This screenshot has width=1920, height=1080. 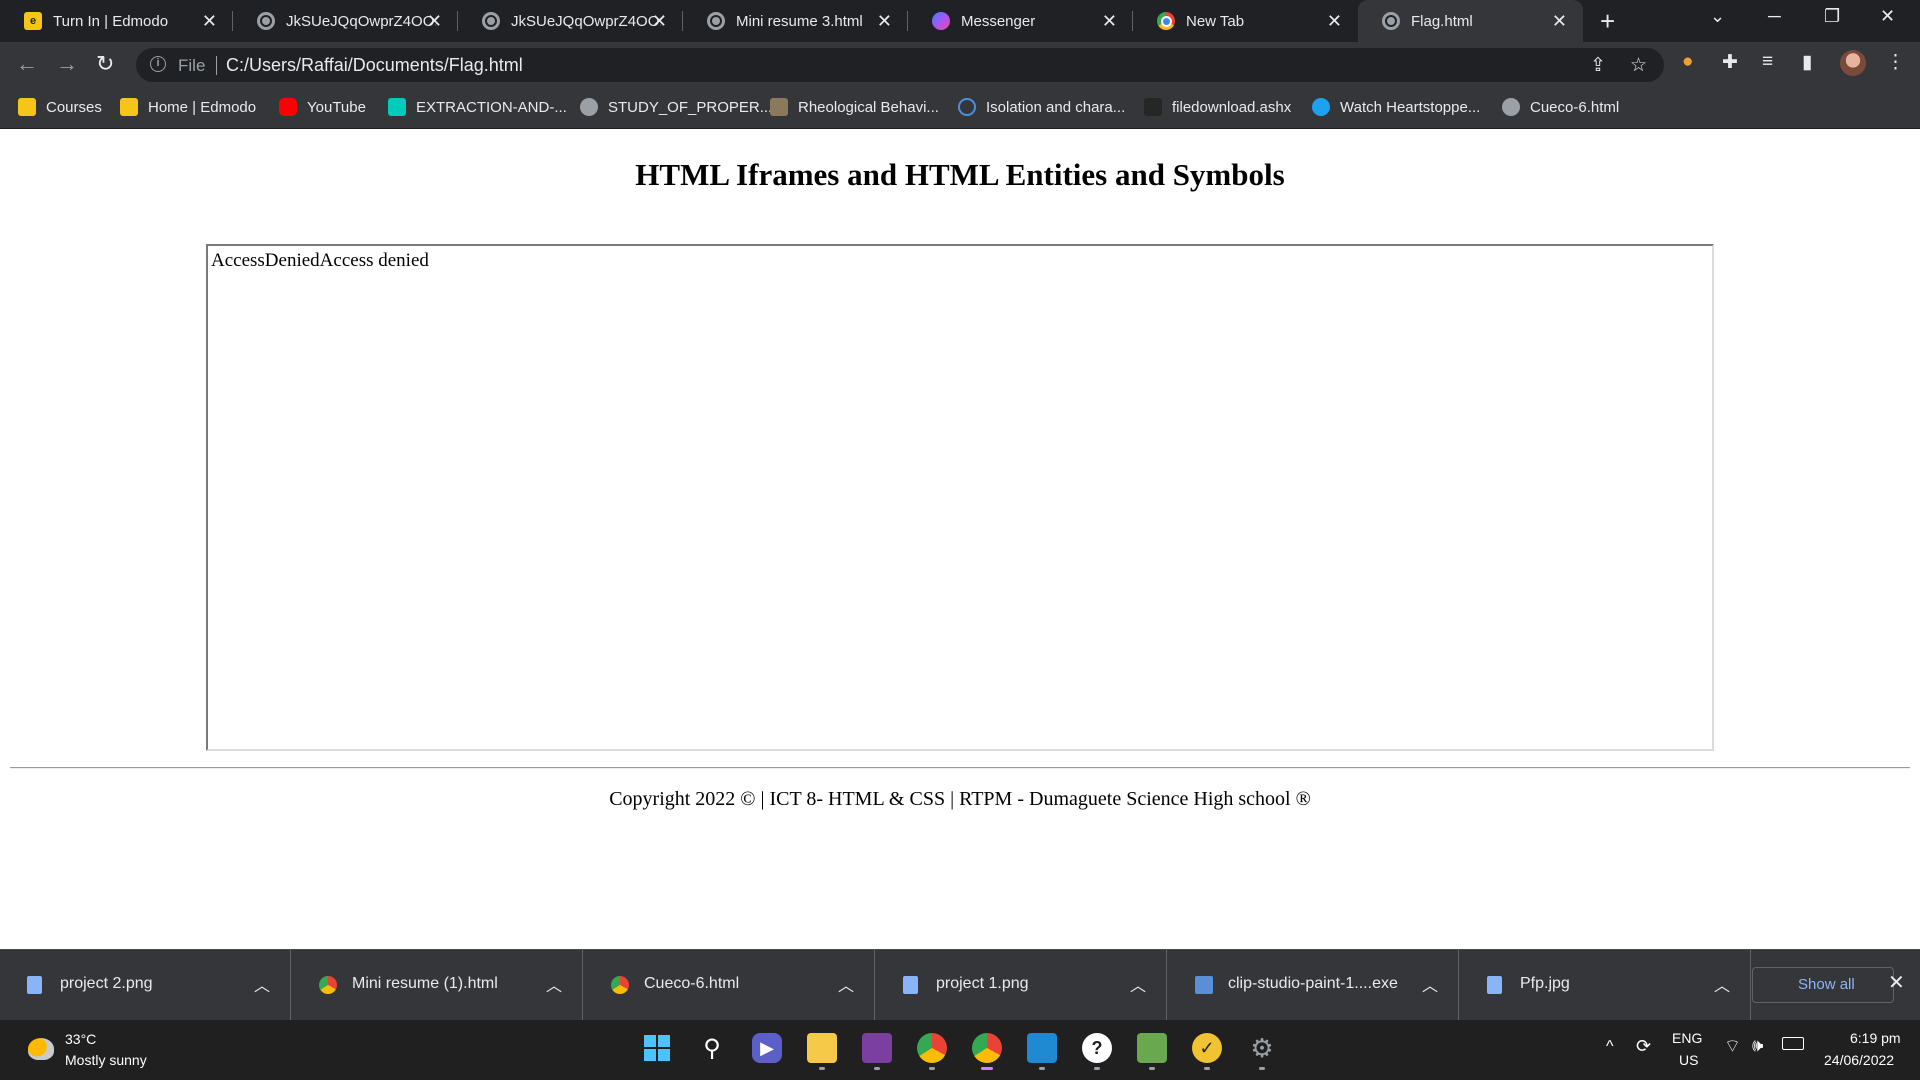 What do you see at coordinates (1207, 1051) in the screenshot?
I see `checkmark-app-icon: ✓` at bounding box center [1207, 1051].